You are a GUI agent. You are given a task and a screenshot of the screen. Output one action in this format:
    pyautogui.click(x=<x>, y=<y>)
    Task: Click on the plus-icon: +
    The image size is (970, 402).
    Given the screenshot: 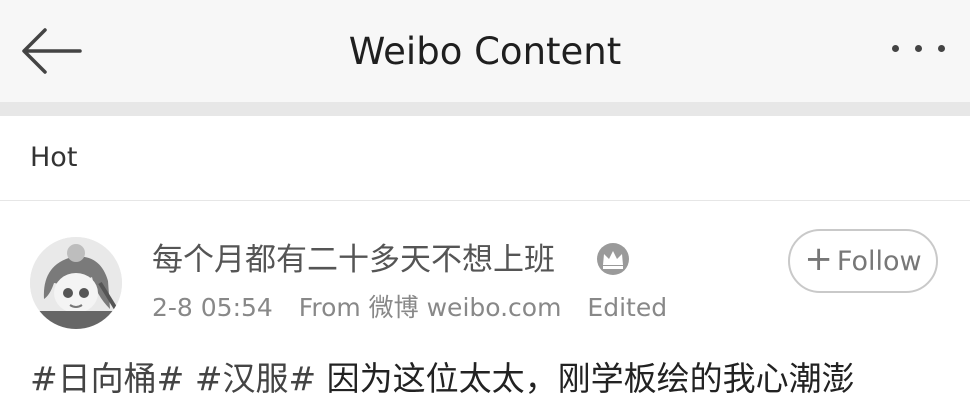 What is the action you would take?
    pyautogui.click(x=818, y=259)
    